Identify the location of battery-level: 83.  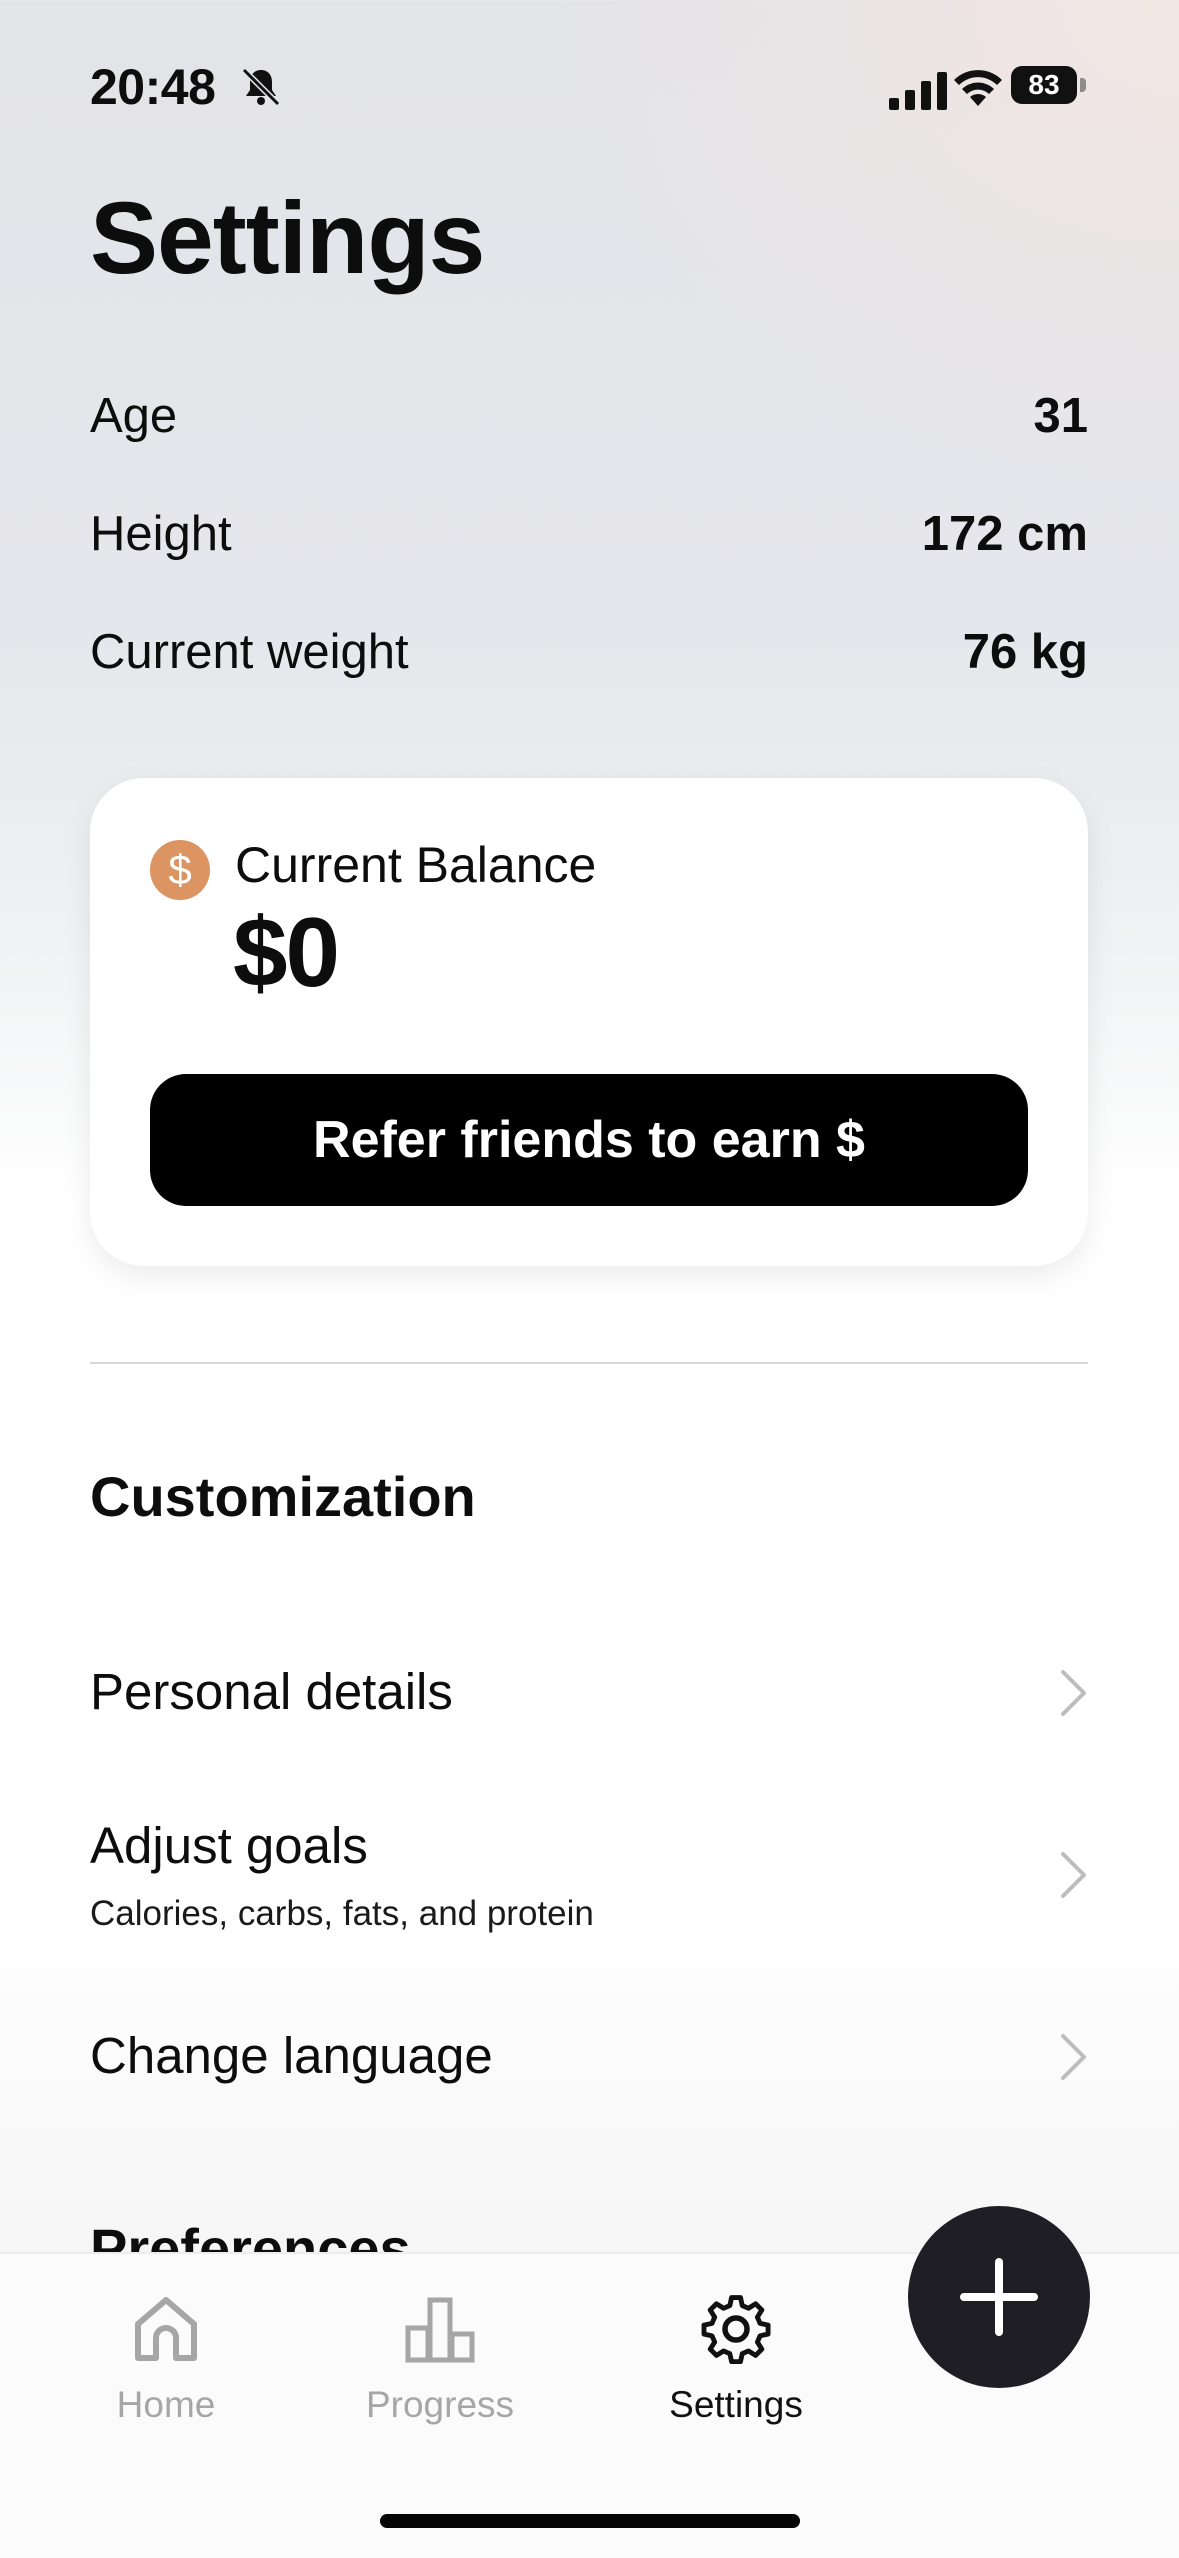
(1044, 85).